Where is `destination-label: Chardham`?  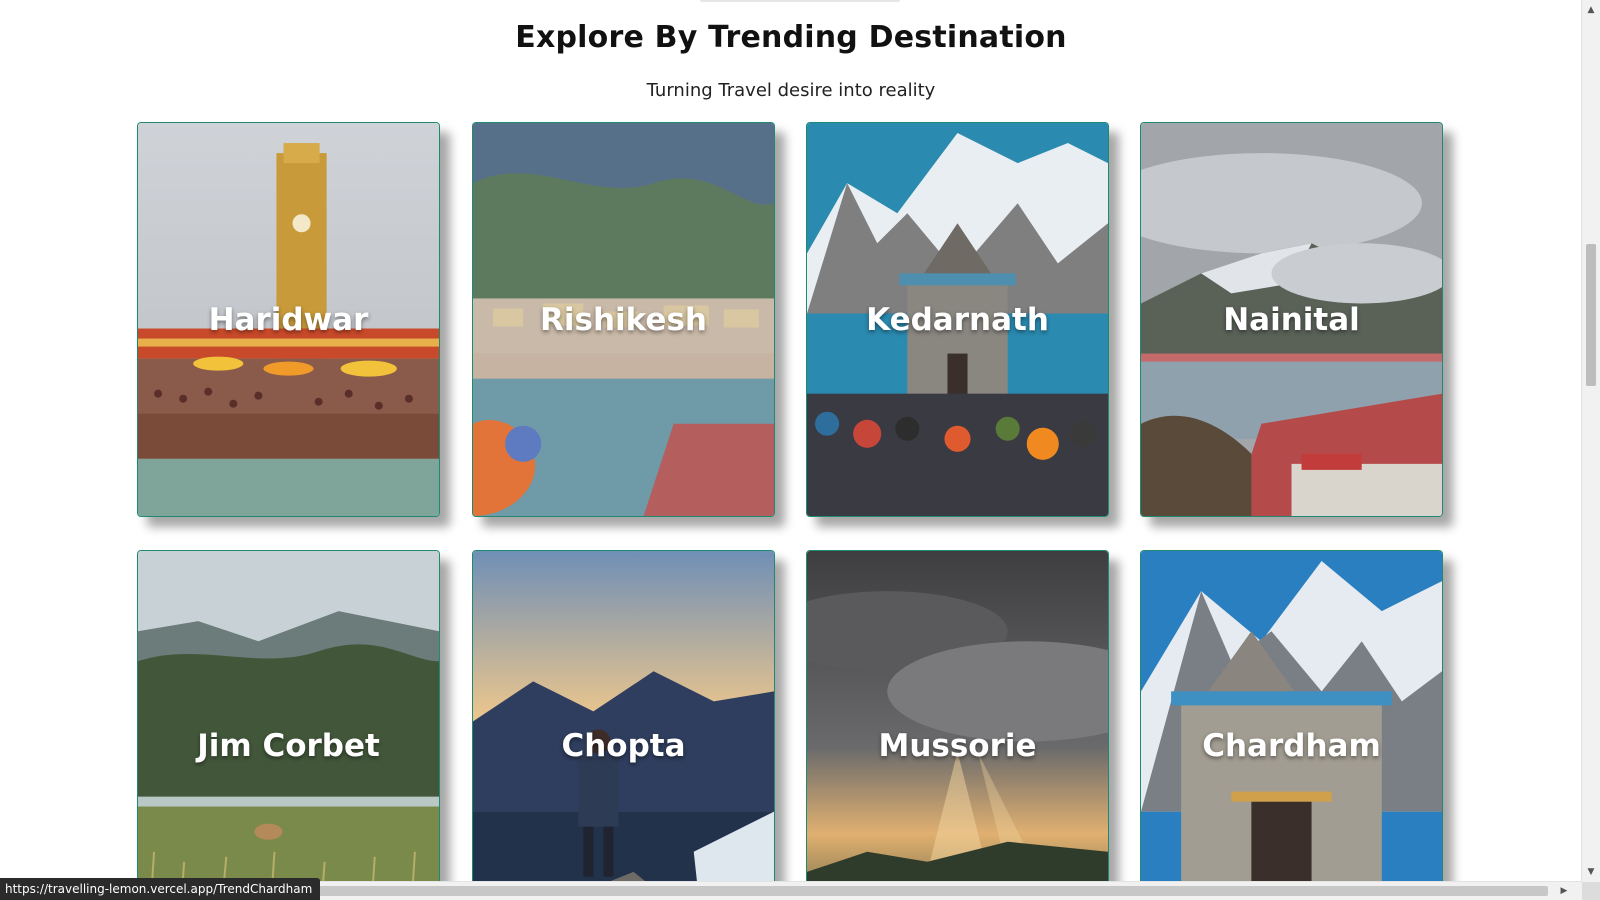
destination-label: Chardham is located at coordinates (1291, 745).